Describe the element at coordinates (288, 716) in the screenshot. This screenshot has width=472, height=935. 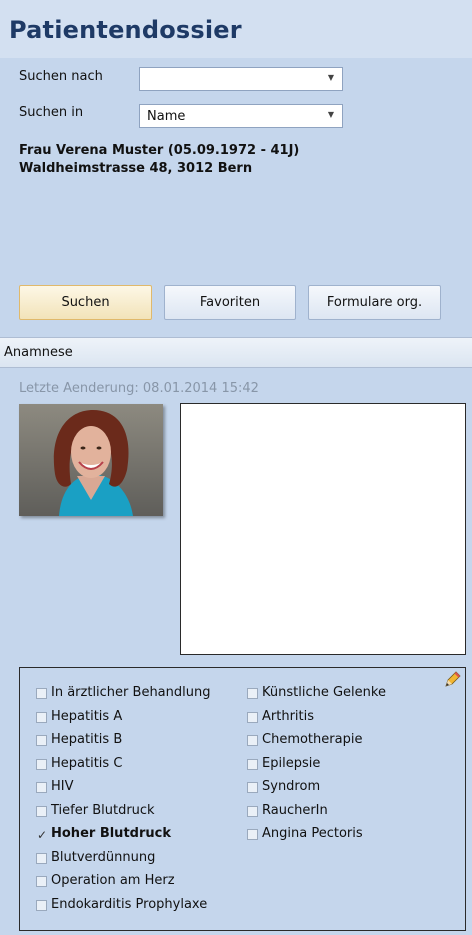
I see `condition-label: Arthritis` at that location.